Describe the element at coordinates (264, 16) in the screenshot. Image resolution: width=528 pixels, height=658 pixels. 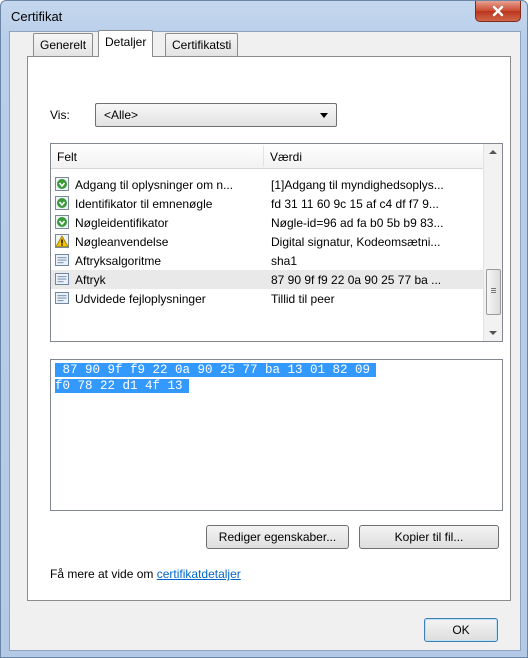
I see `title-bar: Certifikat` at that location.